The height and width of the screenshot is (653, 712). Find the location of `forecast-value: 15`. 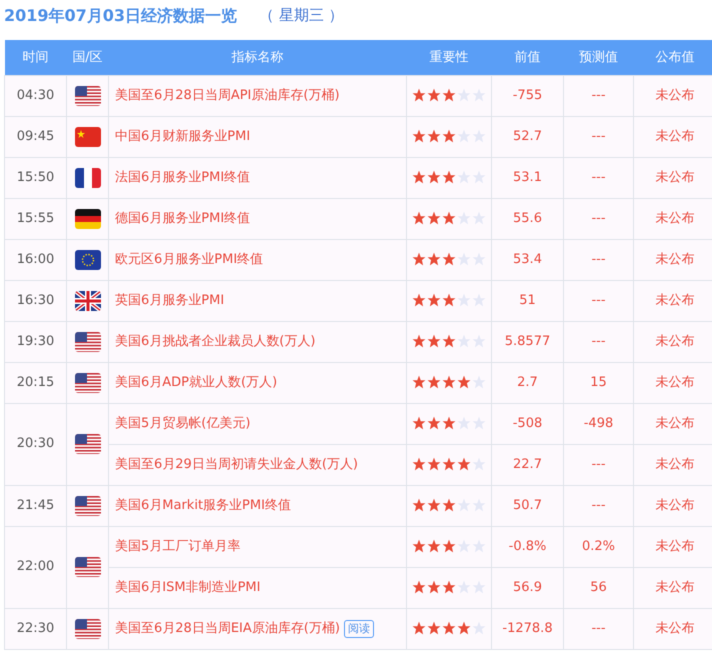

forecast-value: 15 is located at coordinates (599, 382).